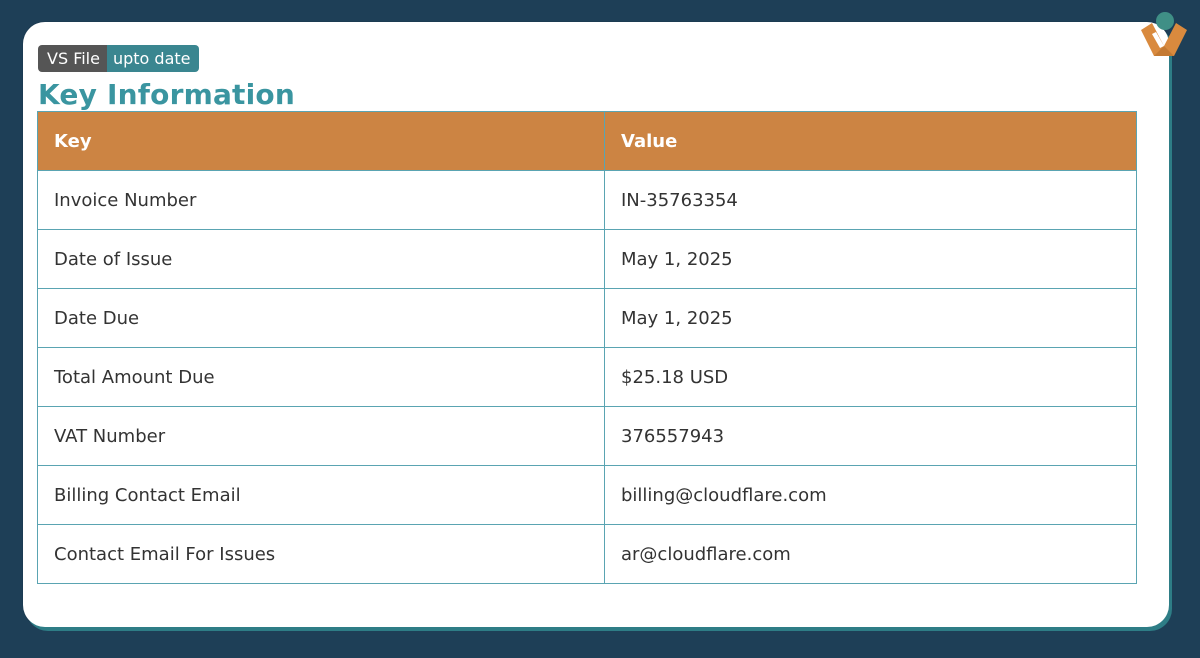 Image resolution: width=1200 pixels, height=658 pixels. What do you see at coordinates (321, 318) in the screenshot?
I see `table-cell-key: Date Due` at bounding box center [321, 318].